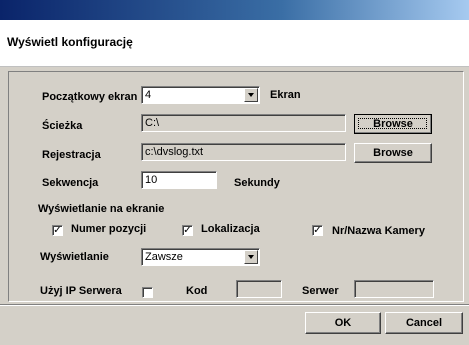  I want to click on ok-button: OK, so click(343, 323).